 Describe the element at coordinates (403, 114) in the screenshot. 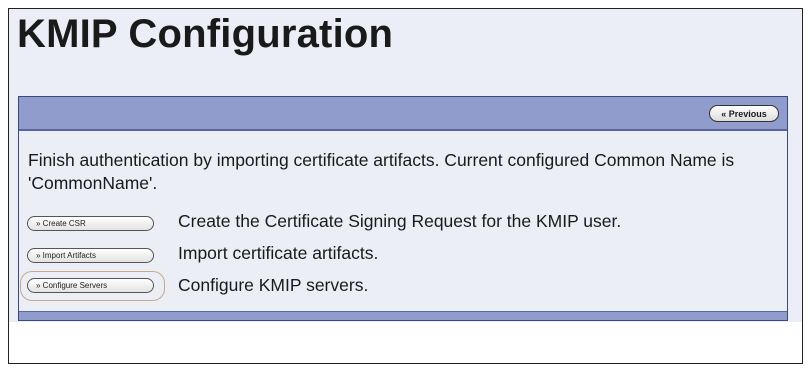

I see `panel-header: « Previous` at that location.